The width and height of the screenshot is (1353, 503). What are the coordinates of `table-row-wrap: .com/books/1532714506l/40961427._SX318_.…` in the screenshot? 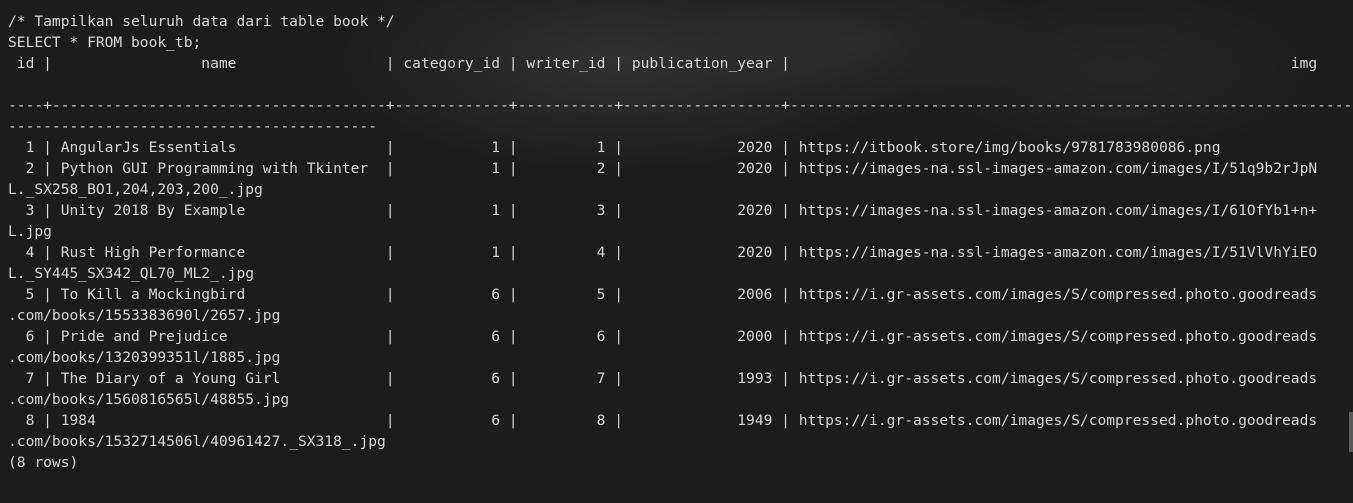 It's located at (197, 441).